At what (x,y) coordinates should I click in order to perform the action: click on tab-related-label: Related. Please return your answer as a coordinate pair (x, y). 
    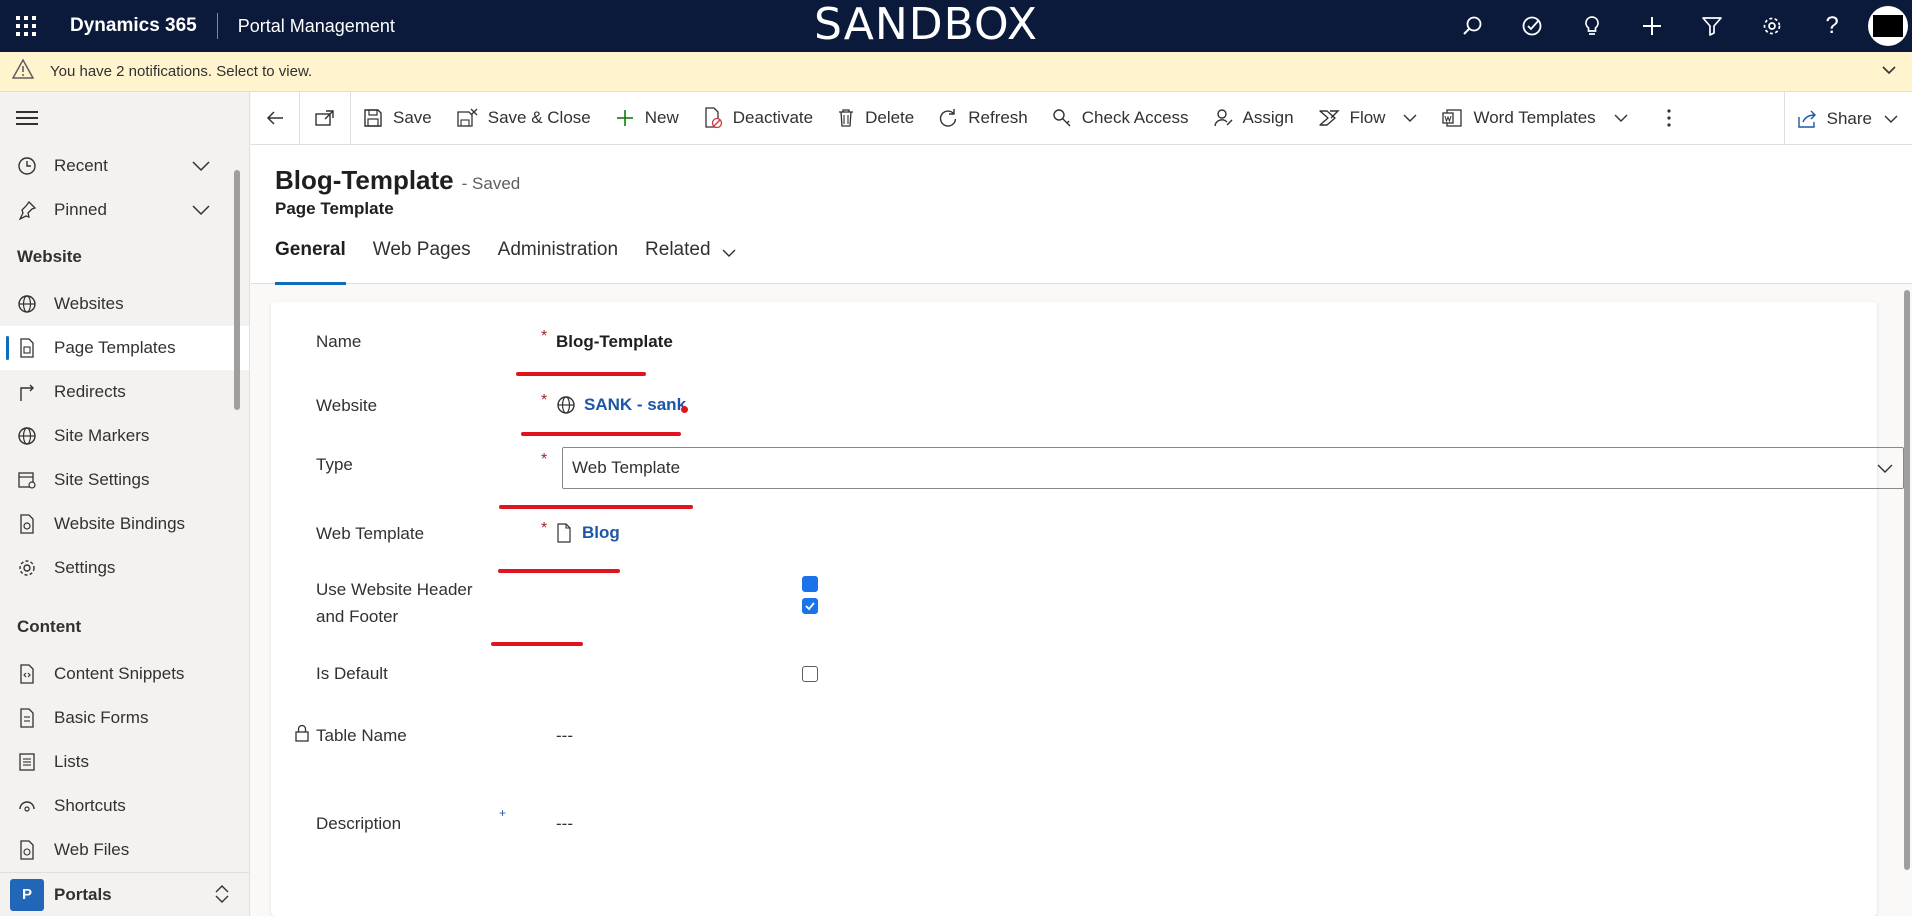
    Looking at the image, I should click on (678, 249).